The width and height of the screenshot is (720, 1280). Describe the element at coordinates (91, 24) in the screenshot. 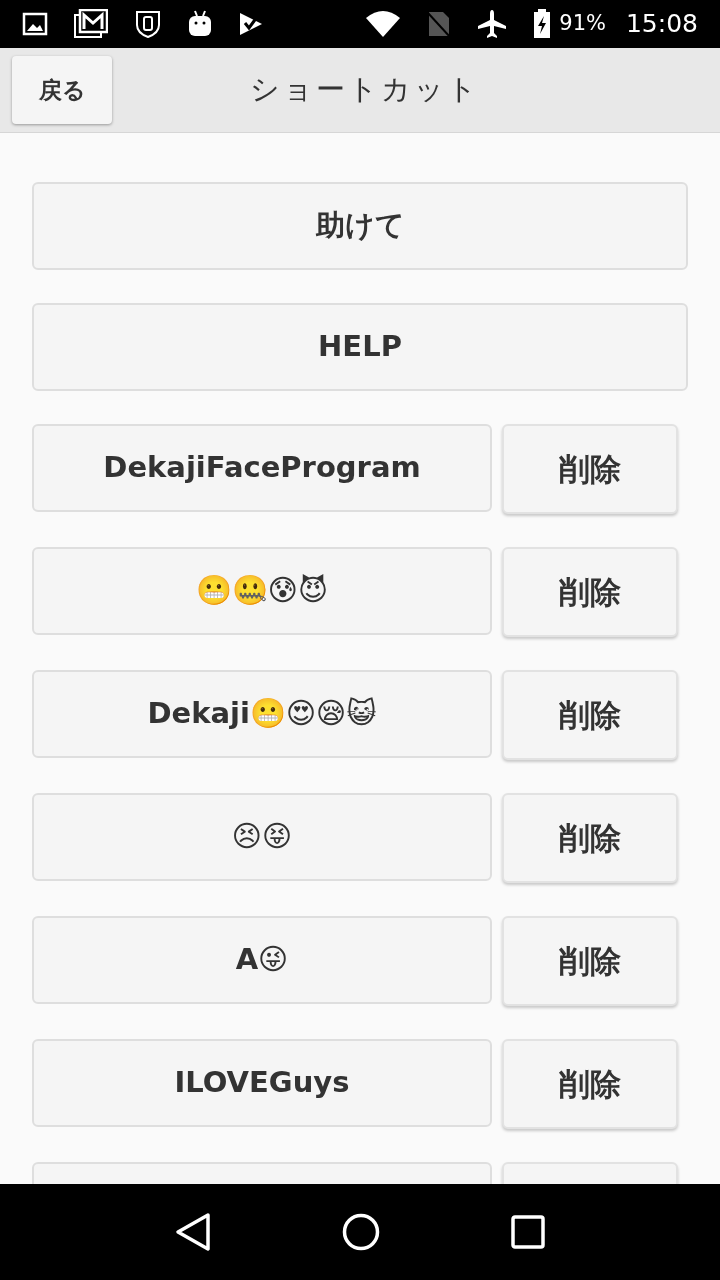

I see `mail-icon` at that location.